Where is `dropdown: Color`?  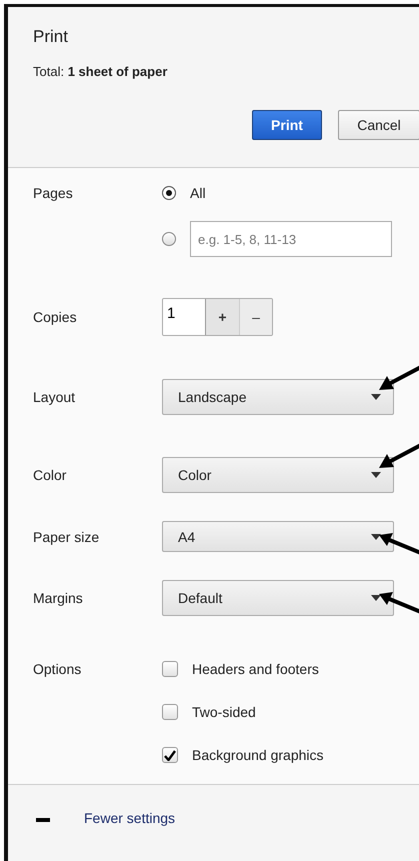
dropdown: Color is located at coordinates (278, 475).